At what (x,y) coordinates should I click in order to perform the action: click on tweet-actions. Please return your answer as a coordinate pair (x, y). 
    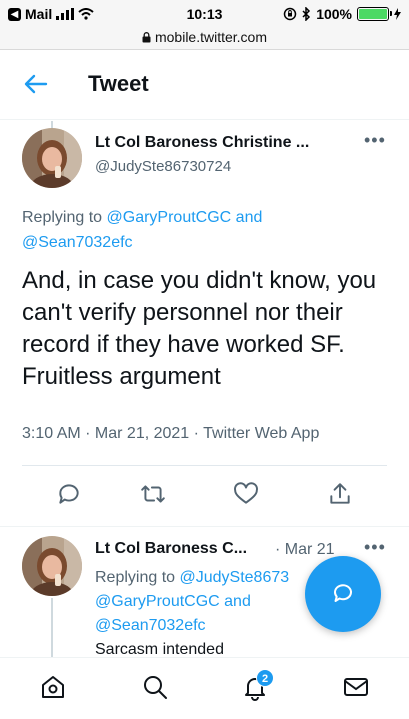
    Looking at the image, I should click on (204, 495).